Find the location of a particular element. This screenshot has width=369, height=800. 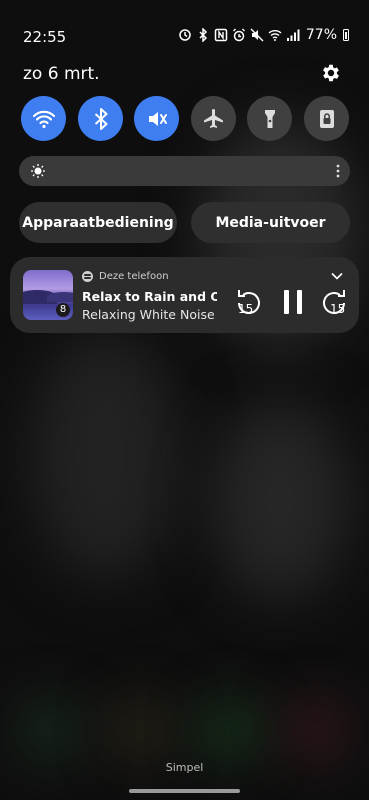

nfc-icon is located at coordinates (221, 35).